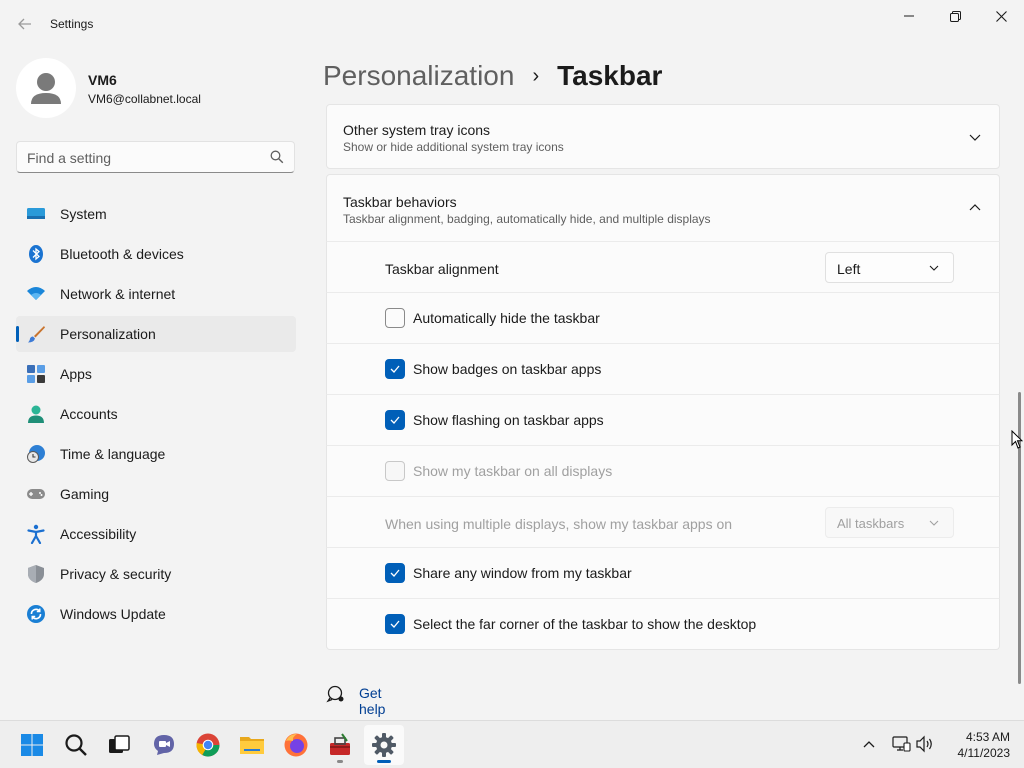 This screenshot has width=1024, height=768. I want to click on get-help-label: Get help, so click(372, 701).